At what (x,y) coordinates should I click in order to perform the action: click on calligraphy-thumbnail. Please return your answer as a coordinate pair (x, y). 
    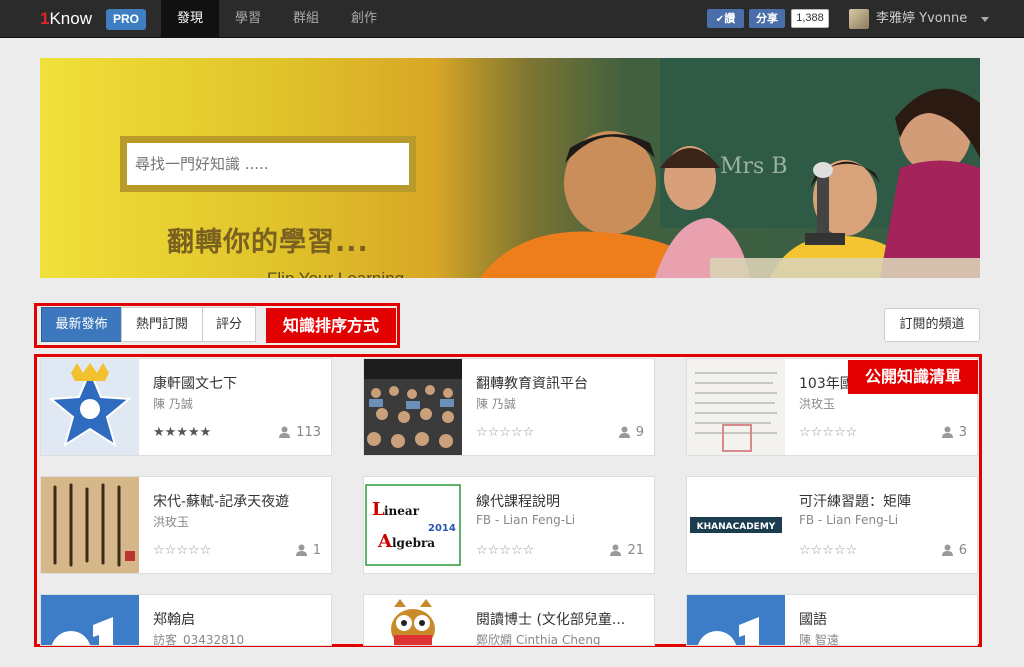
    Looking at the image, I should click on (90, 525).